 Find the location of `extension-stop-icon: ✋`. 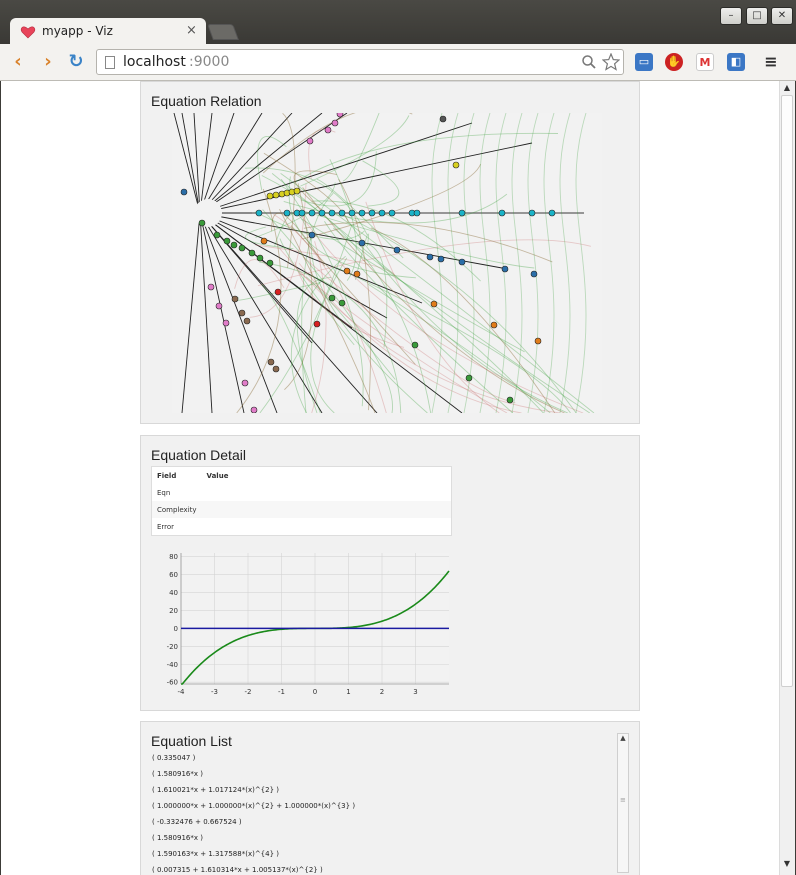

extension-stop-icon: ✋ is located at coordinates (674, 62).